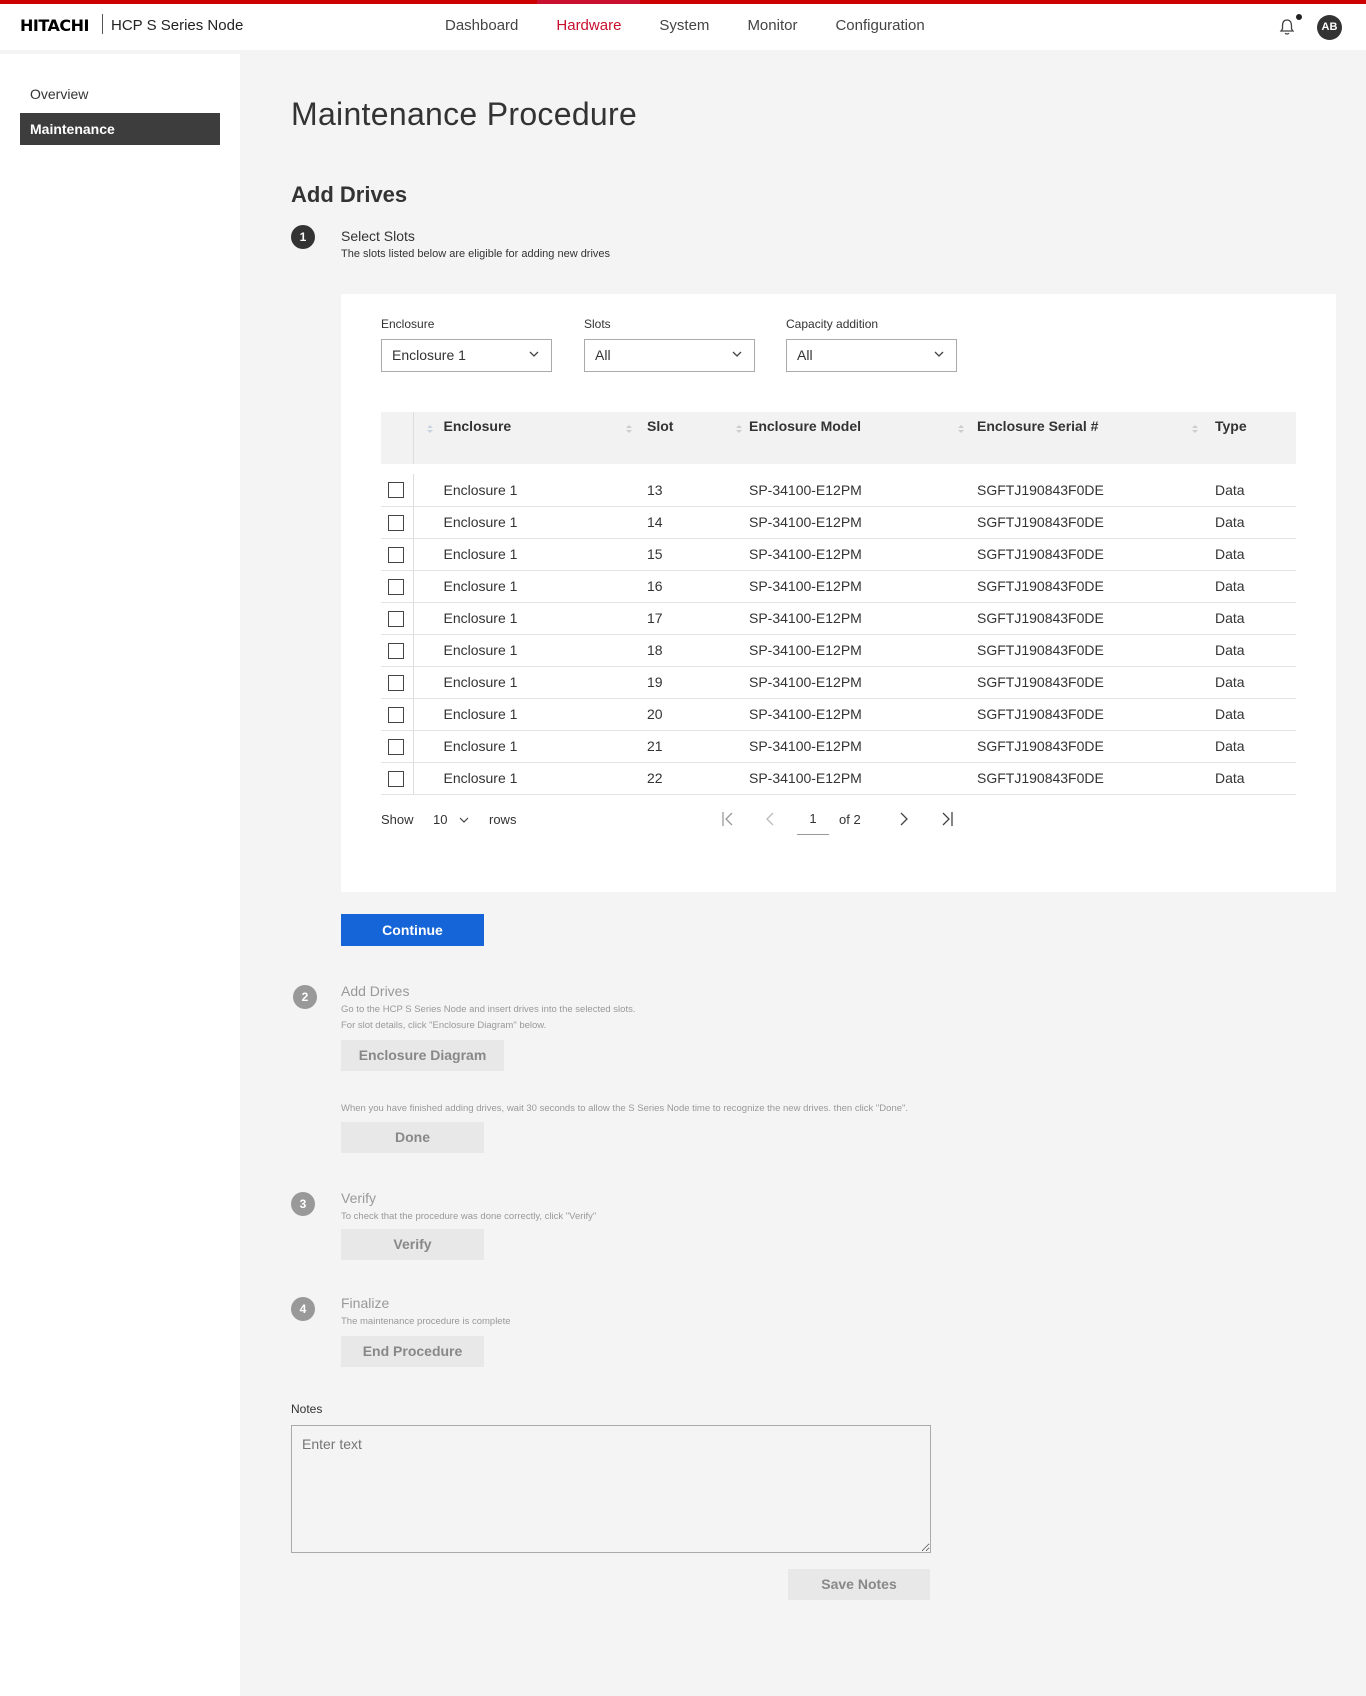 The height and width of the screenshot is (1696, 1366). What do you see at coordinates (422, 1055) in the screenshot?
I see `enclosure-diagram-button: Enclosure Diagram` at bounding box center [422, 1055].